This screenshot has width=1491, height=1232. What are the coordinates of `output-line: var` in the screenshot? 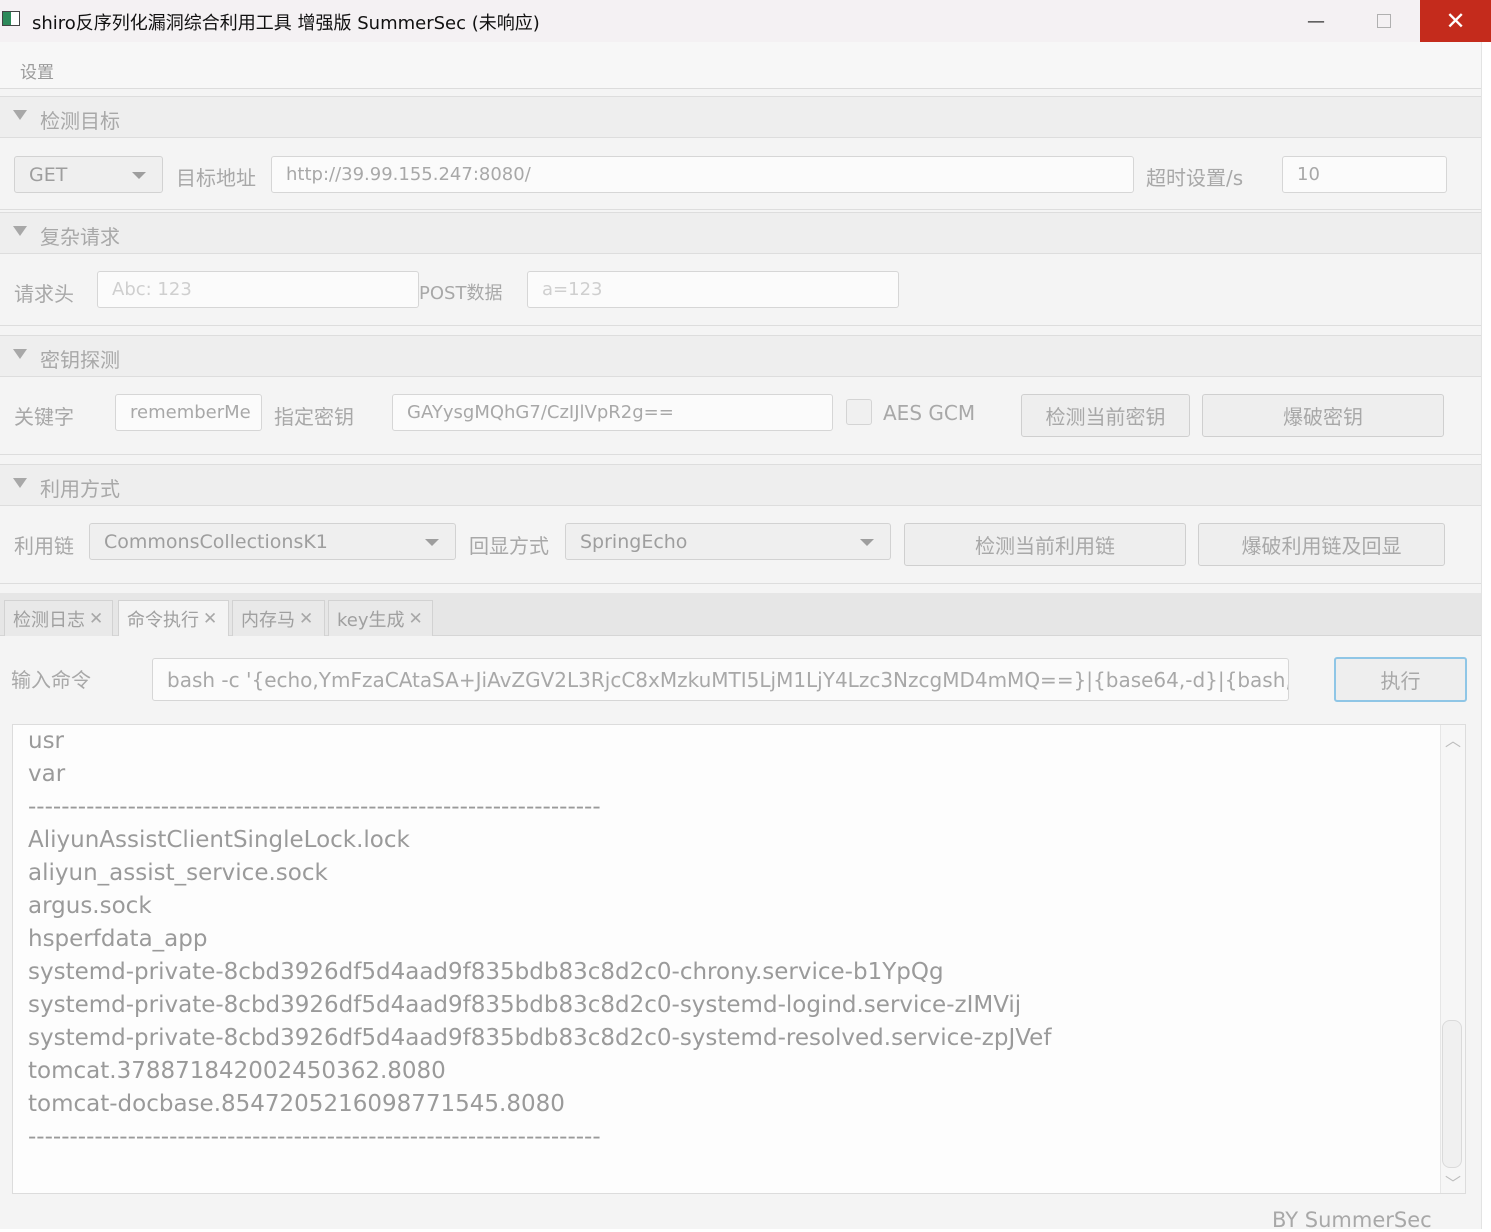 It's located at (47, 774).